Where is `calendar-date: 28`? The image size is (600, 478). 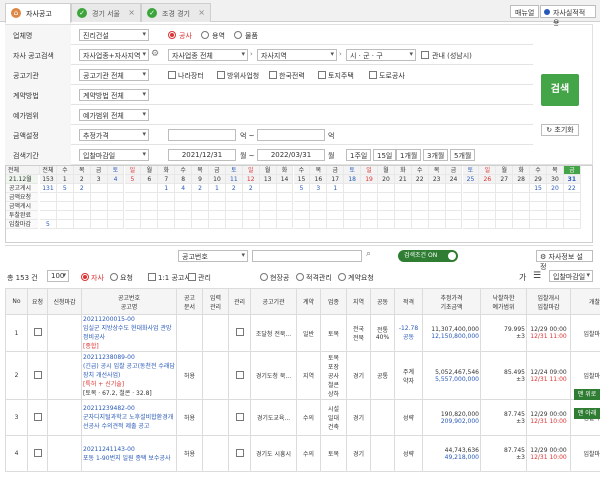 calendar-date: 28 is located at coordinates (522, 179).